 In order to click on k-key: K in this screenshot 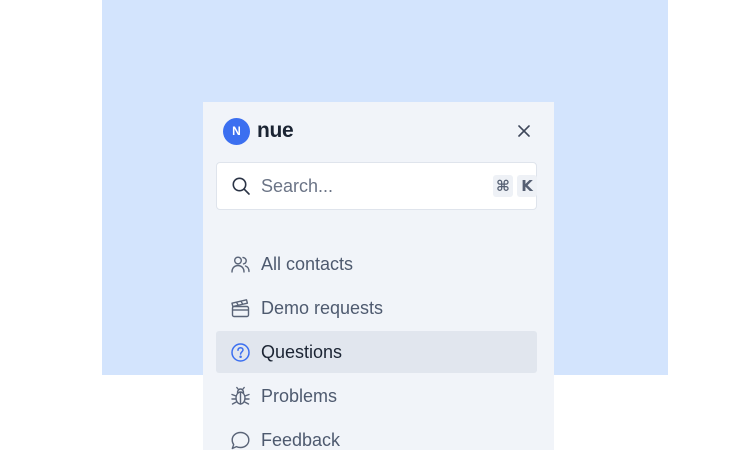, I will do `click(527, 186)`.